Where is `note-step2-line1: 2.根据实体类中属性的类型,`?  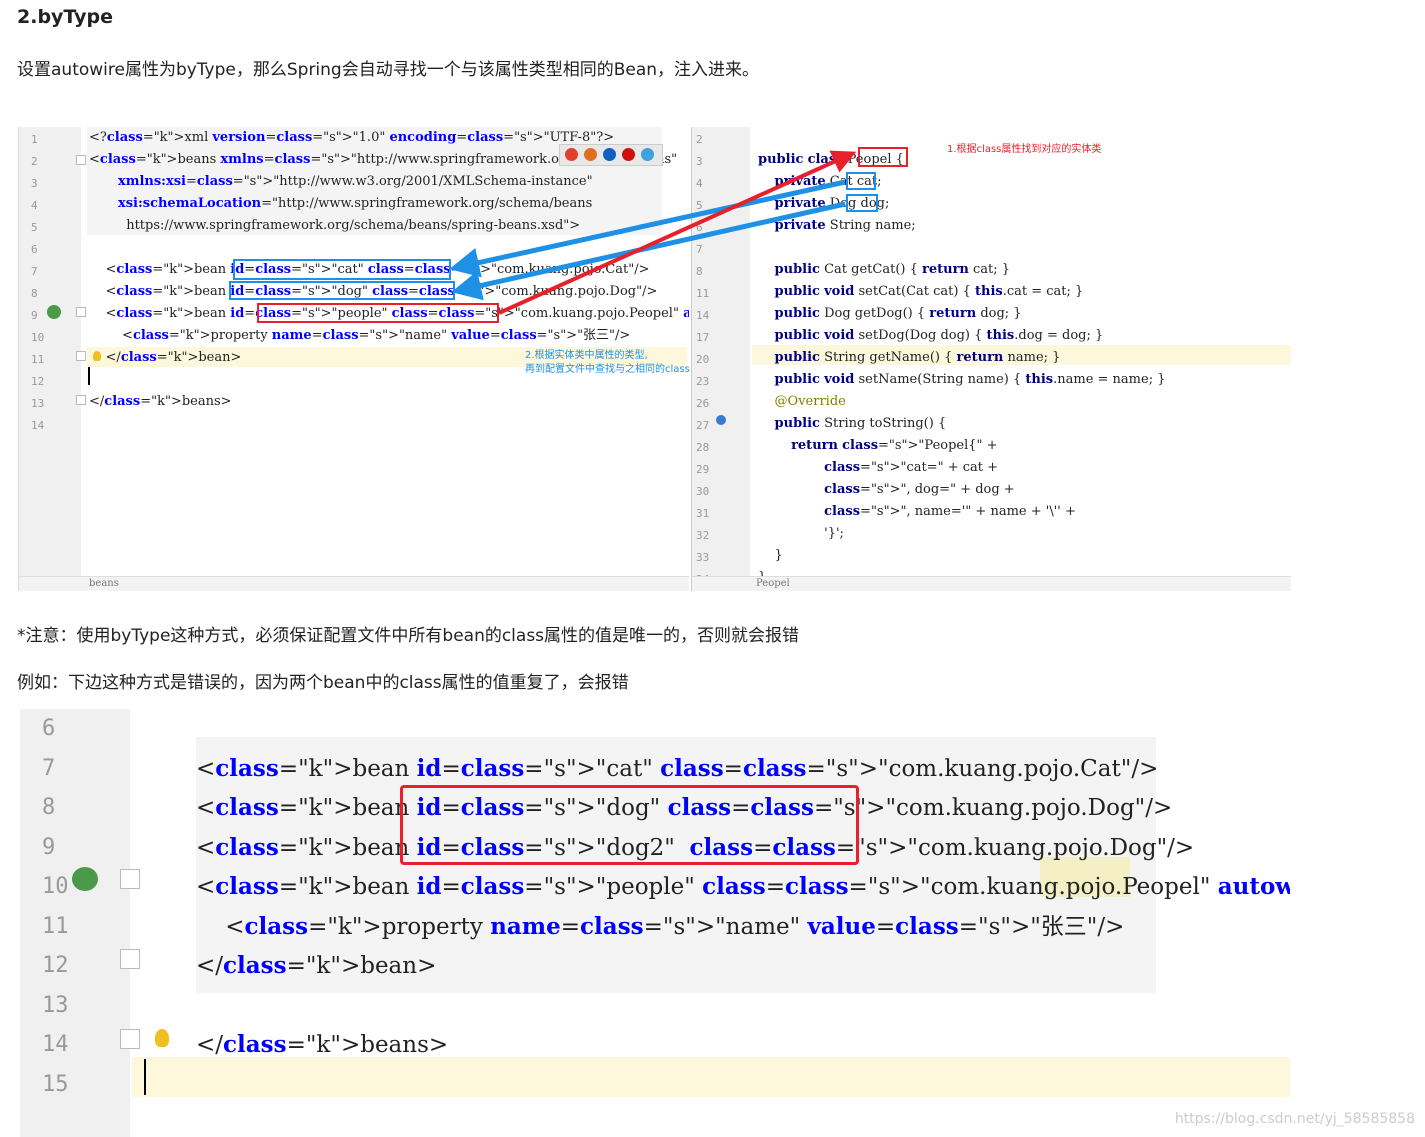 note-step2-line1: 2.根据实体类中属性的类型, is located at coordinates (586, 355).